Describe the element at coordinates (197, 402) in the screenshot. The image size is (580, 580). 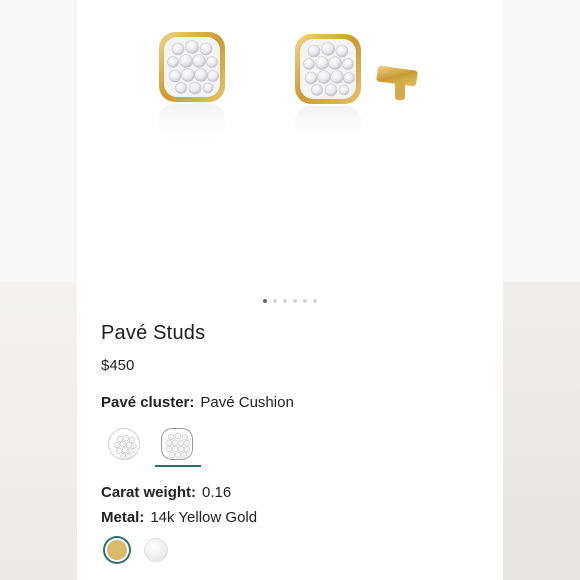
I see `cluster-option-row: Pavé cluster: Pavé Cushion` at that location.